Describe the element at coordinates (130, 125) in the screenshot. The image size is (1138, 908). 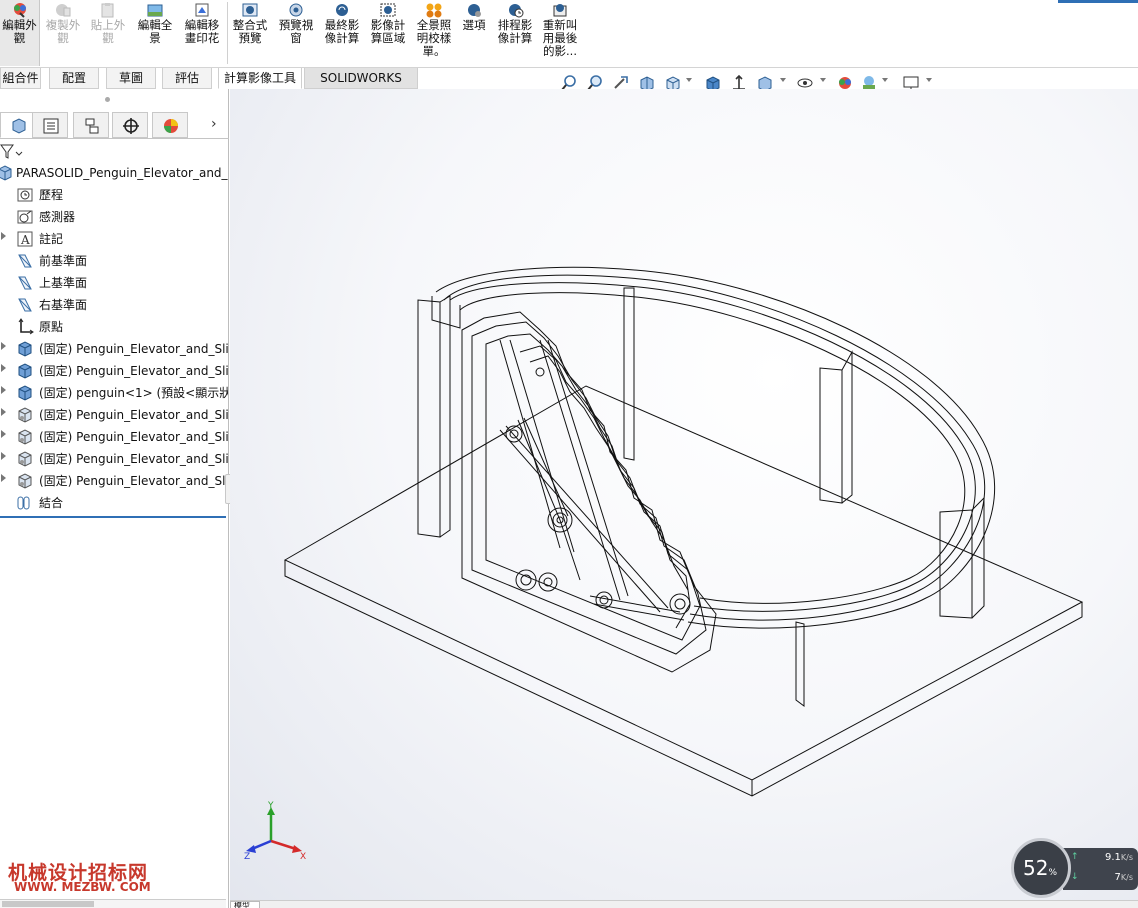
I see `tab-dimxpert-manager` at that location.